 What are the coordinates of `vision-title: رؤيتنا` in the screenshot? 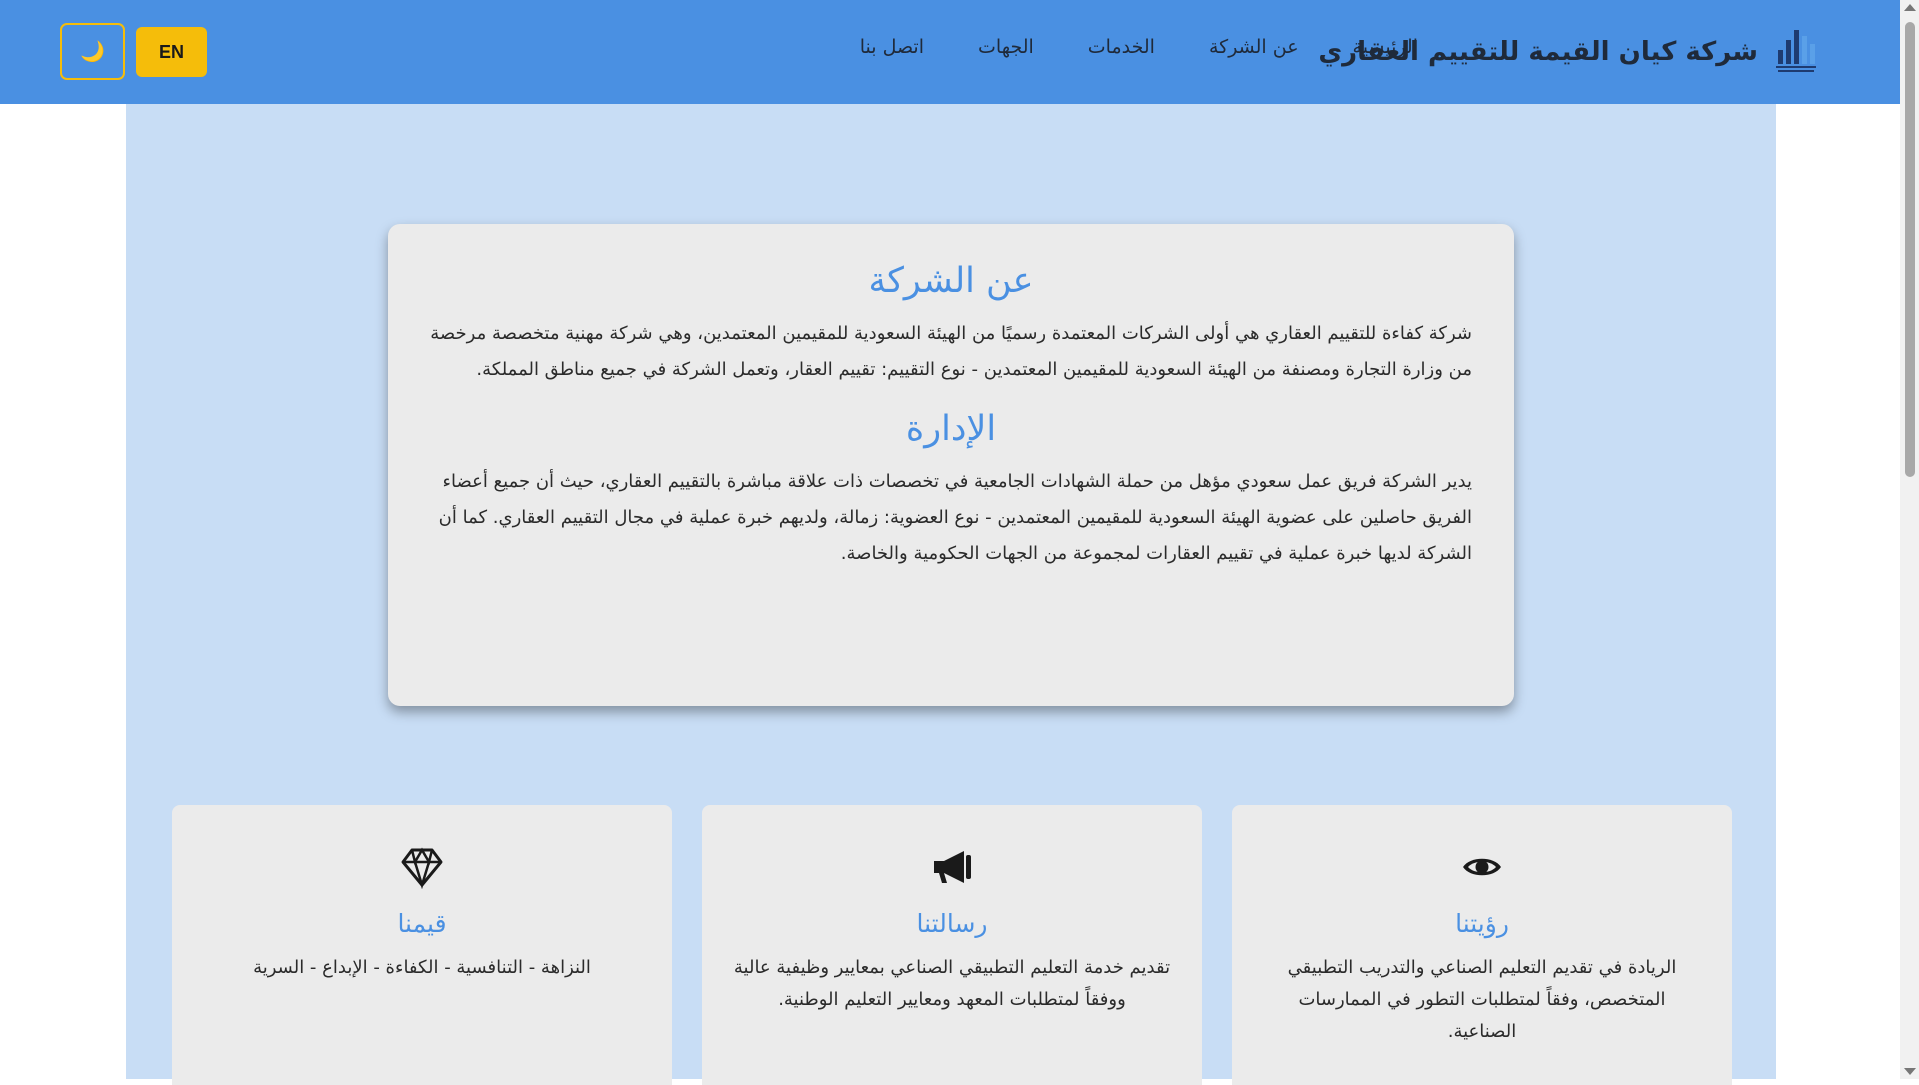 It's located at (1482, 923).